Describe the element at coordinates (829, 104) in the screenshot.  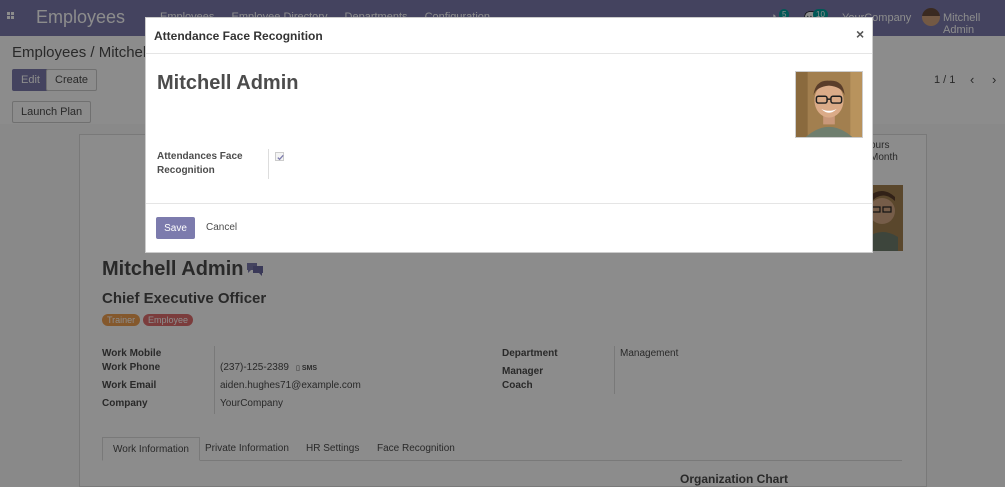
I see `dialog-employee-photo` at that location.